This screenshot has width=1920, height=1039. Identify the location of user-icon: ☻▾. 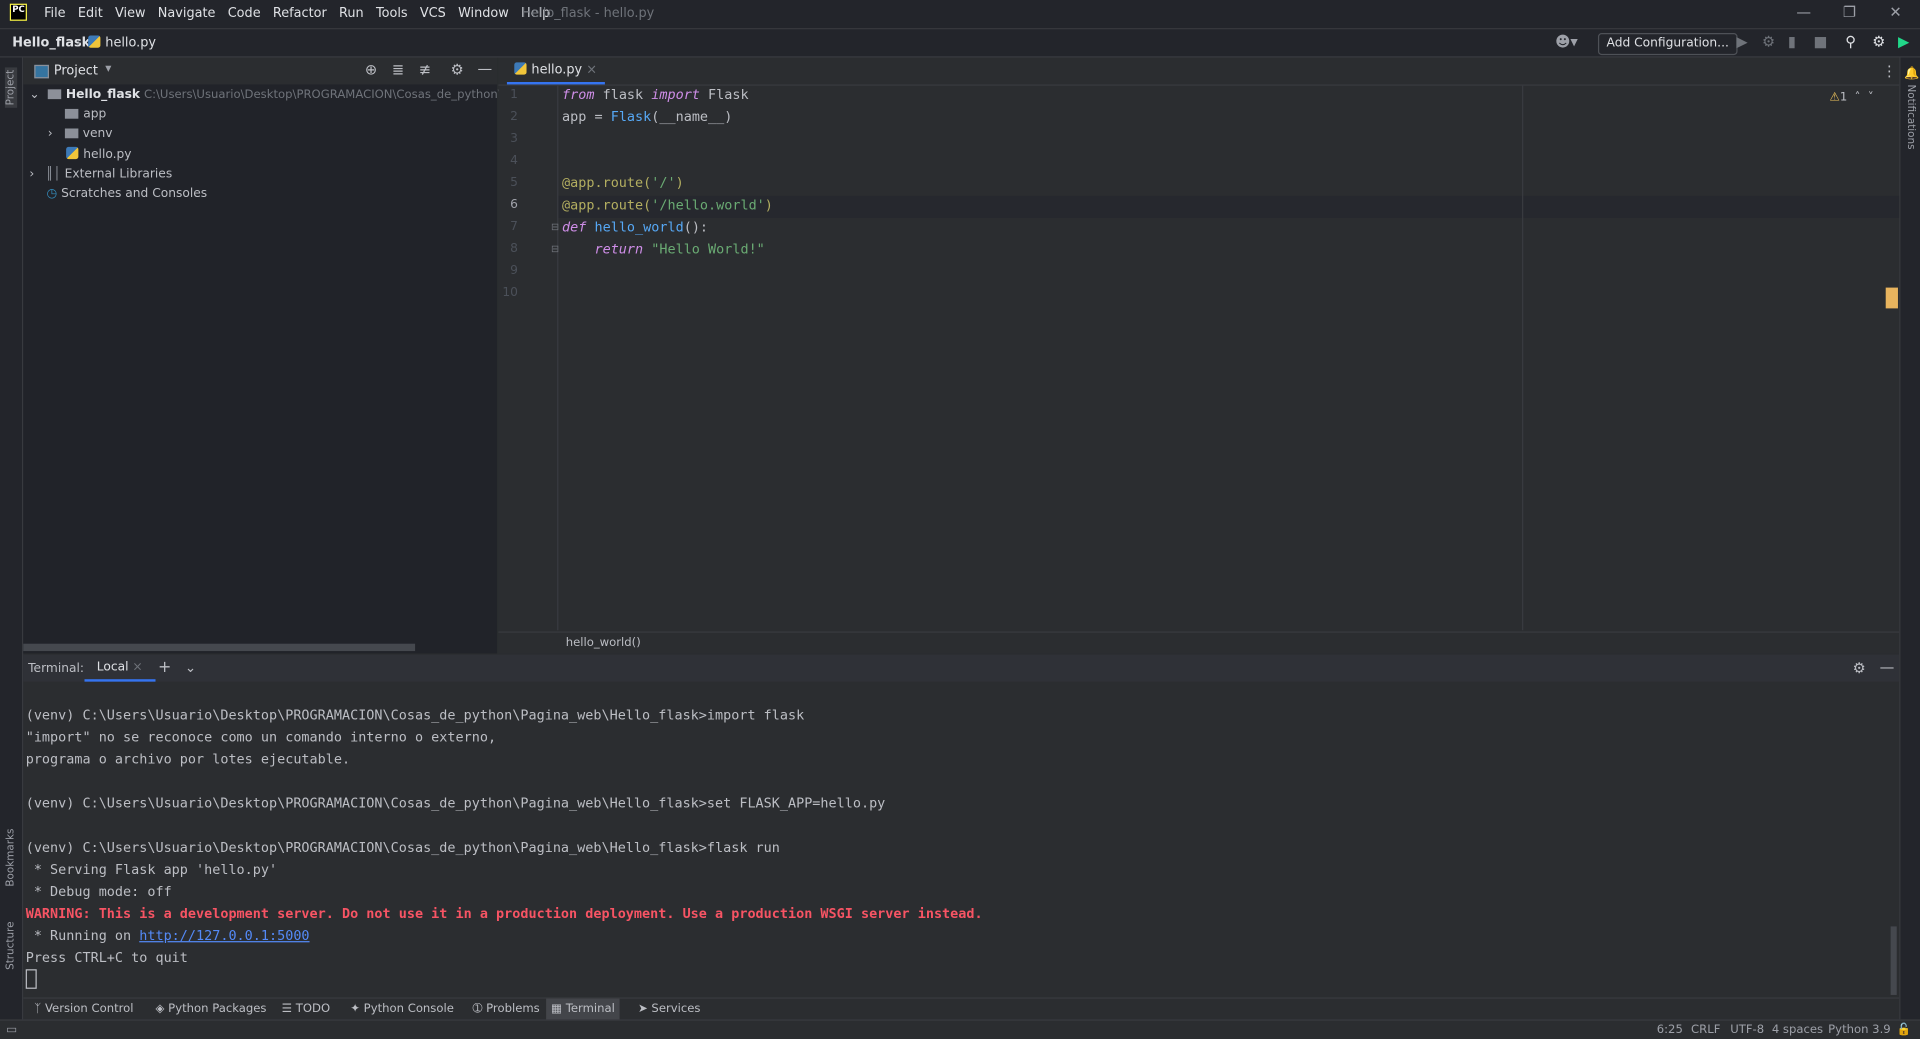
(1566, 41).